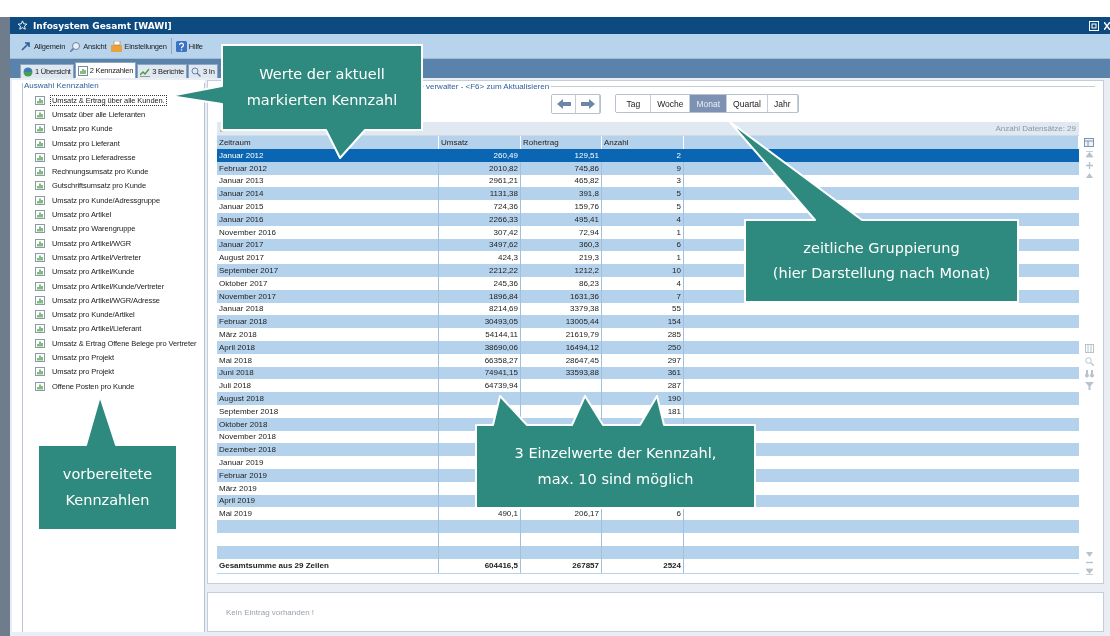 The width and height of the screenshot is (1110, 636). What do you see at coordinates (235, 360) in the screenshot?
I see `table-cell: Mai 2018` at bounding box center [235, 360].